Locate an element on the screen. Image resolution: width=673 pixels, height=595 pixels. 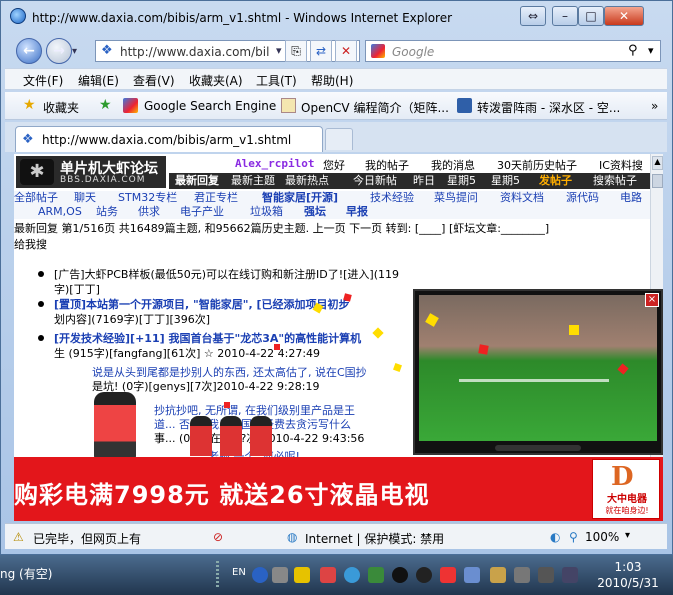
address-dropdown-icon: ▾ is located at coordinates (279, 50).